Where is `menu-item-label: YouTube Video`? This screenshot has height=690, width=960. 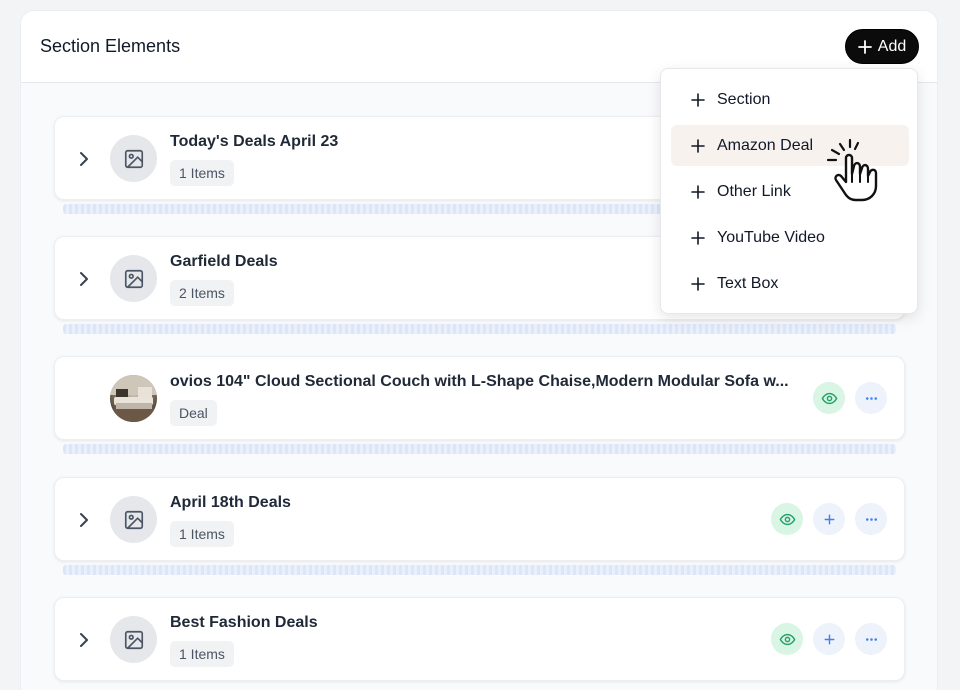
menu-item-label: YouTube Video is located at coordinates (771, 237).